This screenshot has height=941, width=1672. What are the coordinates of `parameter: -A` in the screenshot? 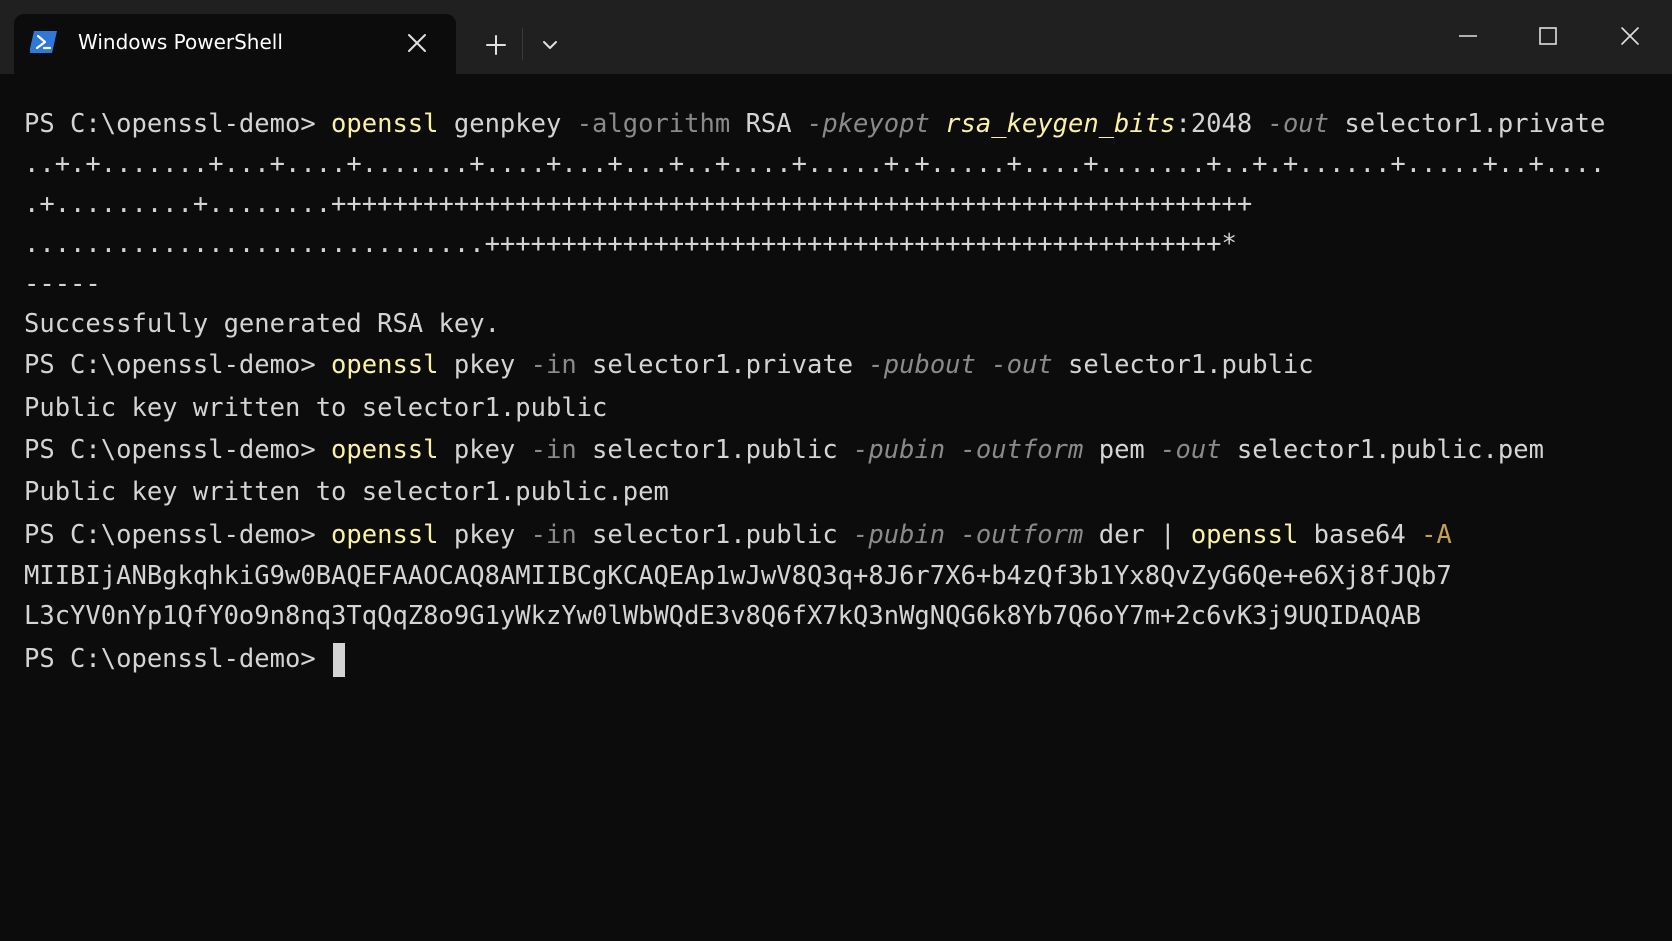 It's located at (1436, 535).